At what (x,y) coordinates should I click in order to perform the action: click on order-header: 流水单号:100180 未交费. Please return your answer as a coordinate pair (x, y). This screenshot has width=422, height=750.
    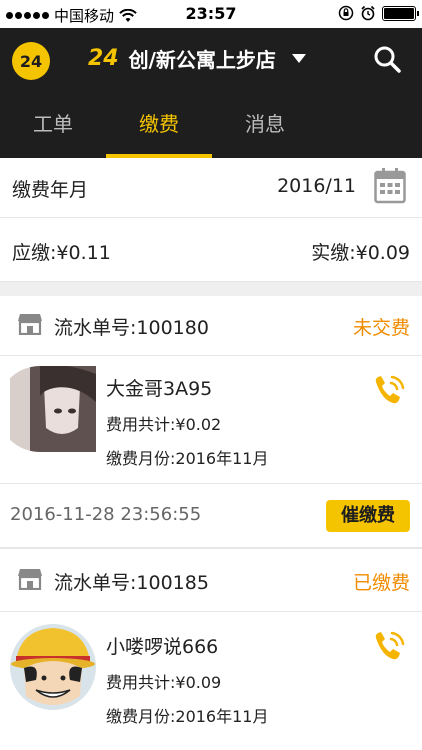
    Looking at the image, I should click on (211, 326).